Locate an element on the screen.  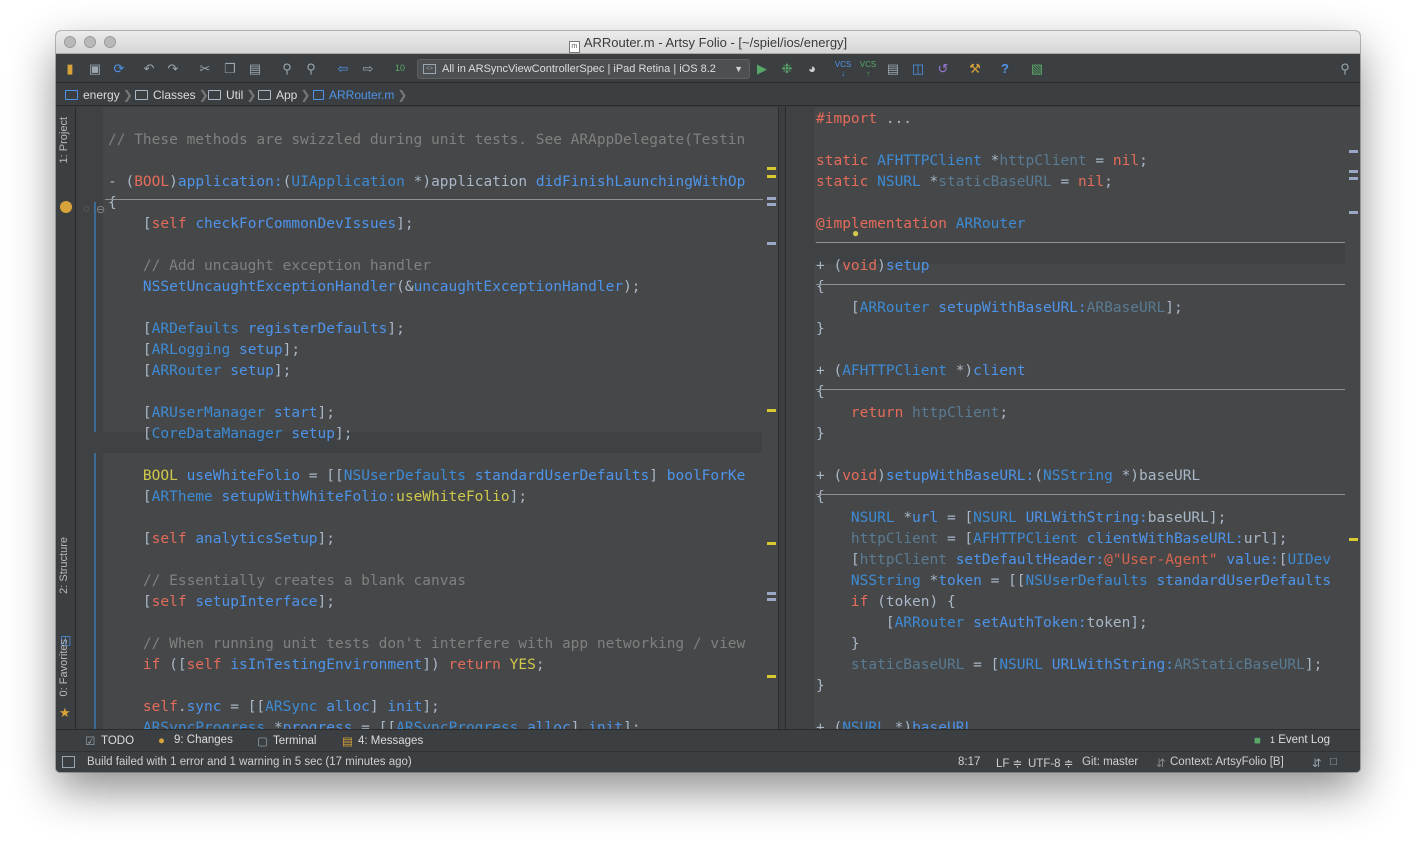
code-line: self.sync = [[ARSync alloc] init]; is located at coordinates (274, 707).